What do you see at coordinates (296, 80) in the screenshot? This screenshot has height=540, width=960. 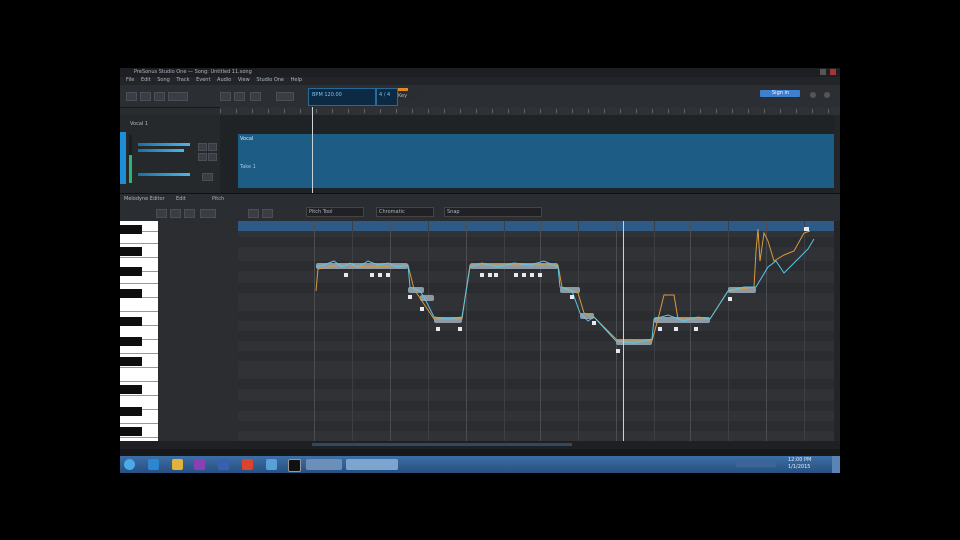 I see `menu-help: Help` at bounding box center [296, 80].